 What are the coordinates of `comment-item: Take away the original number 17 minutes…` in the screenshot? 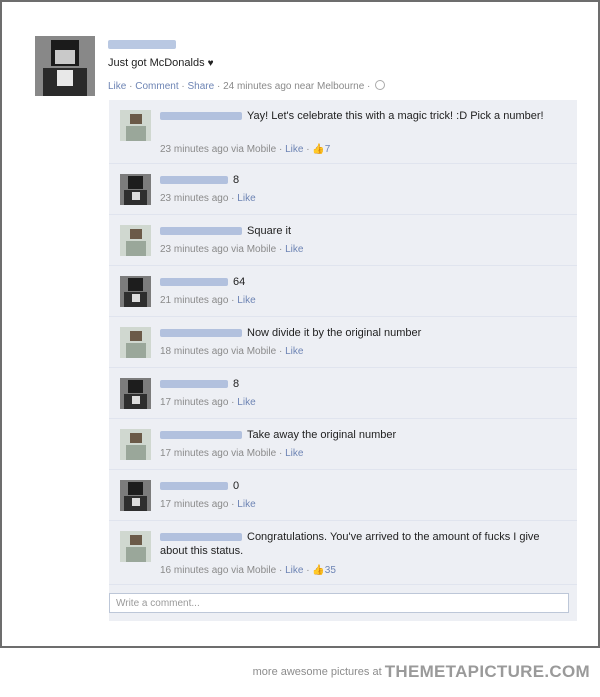 It's located at (343, 444).